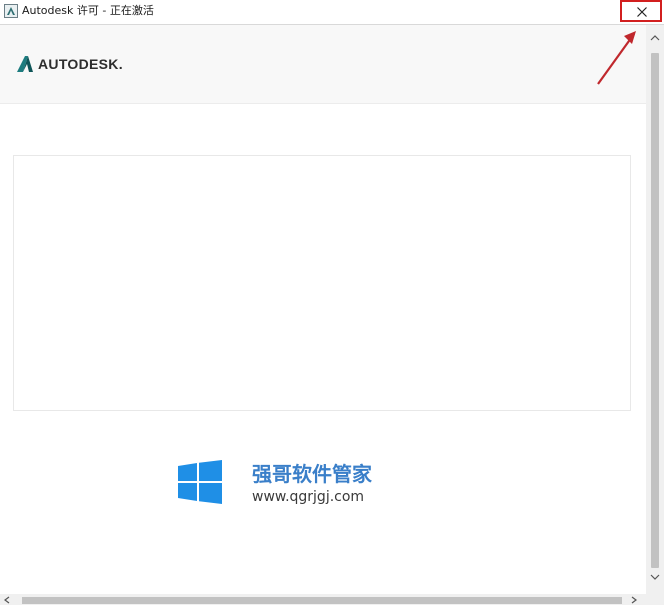 Image resolution: width=664 pixels, height=605 pixels. Describe the element at coordinates (80, 64) in the screenshot. I see `autodesk-logo-text: AUTODESK.` at that location.